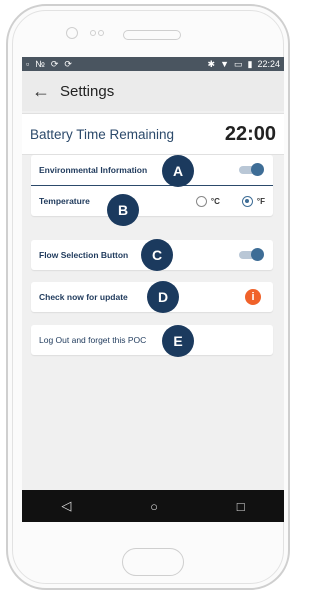  I want to click on home-button, so click(153, 562).